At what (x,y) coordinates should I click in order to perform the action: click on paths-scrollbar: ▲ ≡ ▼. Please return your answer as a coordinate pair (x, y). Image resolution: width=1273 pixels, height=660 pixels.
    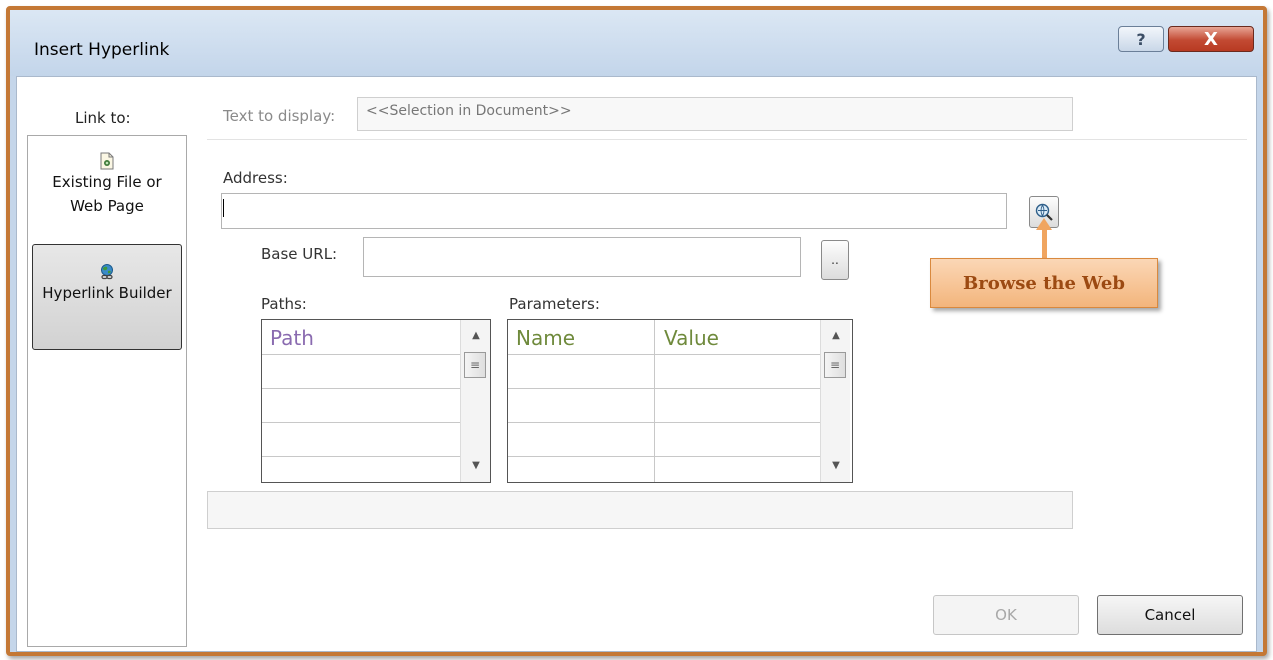
    Looking at the image, I should click on (475, 401).